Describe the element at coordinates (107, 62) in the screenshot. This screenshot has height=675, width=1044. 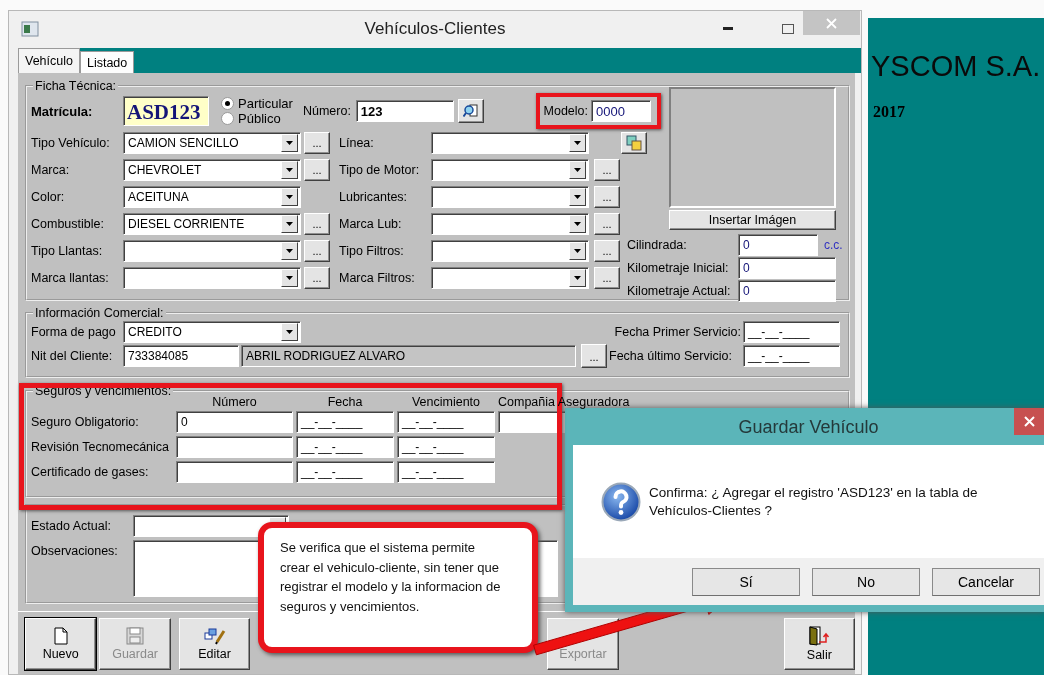
I see `tab: Listado` at that location.